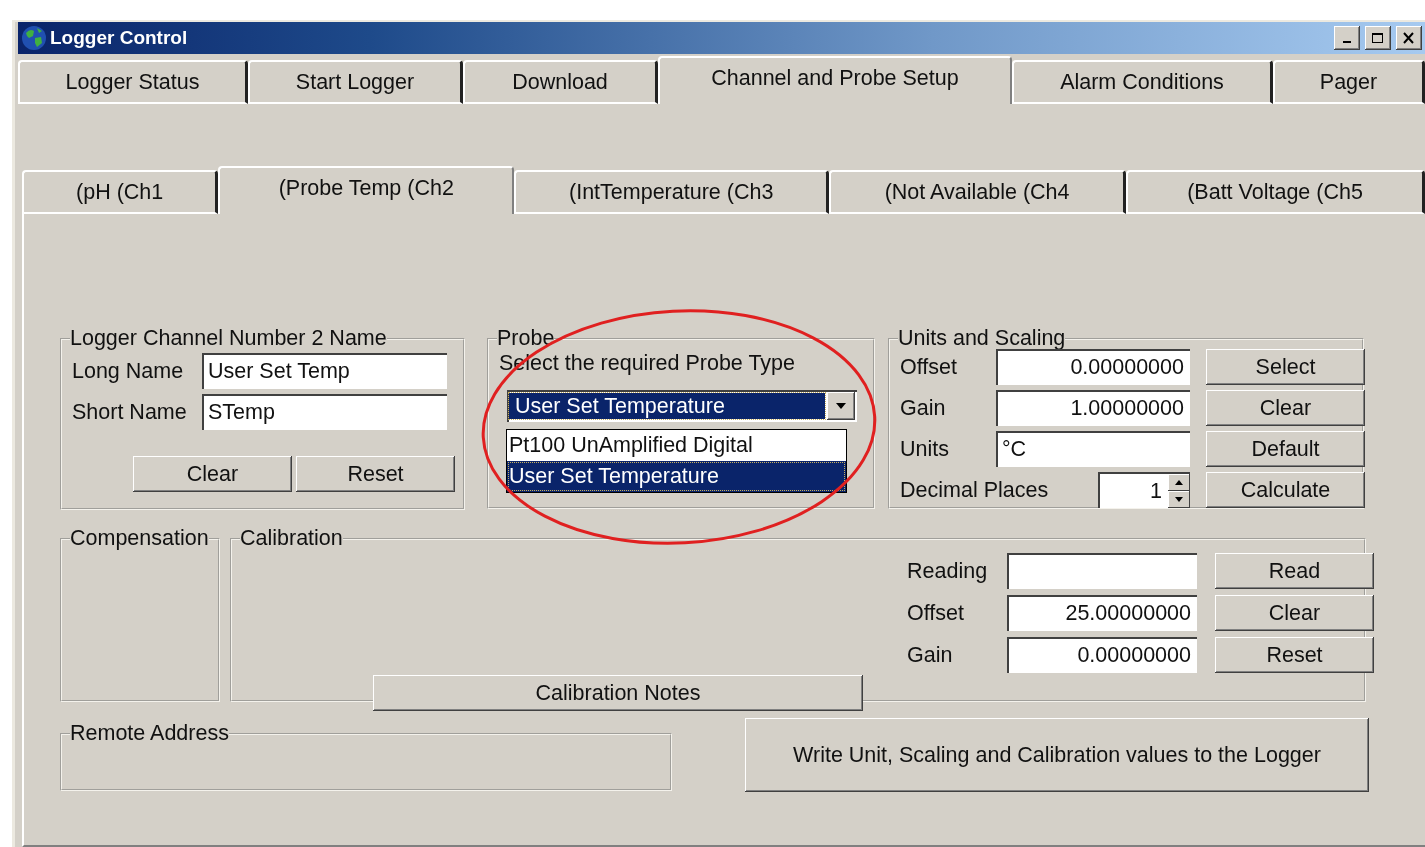 The height and width of the screenshot is (847, 1425). Describe the element at coordinates (1347, 38) in the screenshot. I see `minimize-button` at that location.